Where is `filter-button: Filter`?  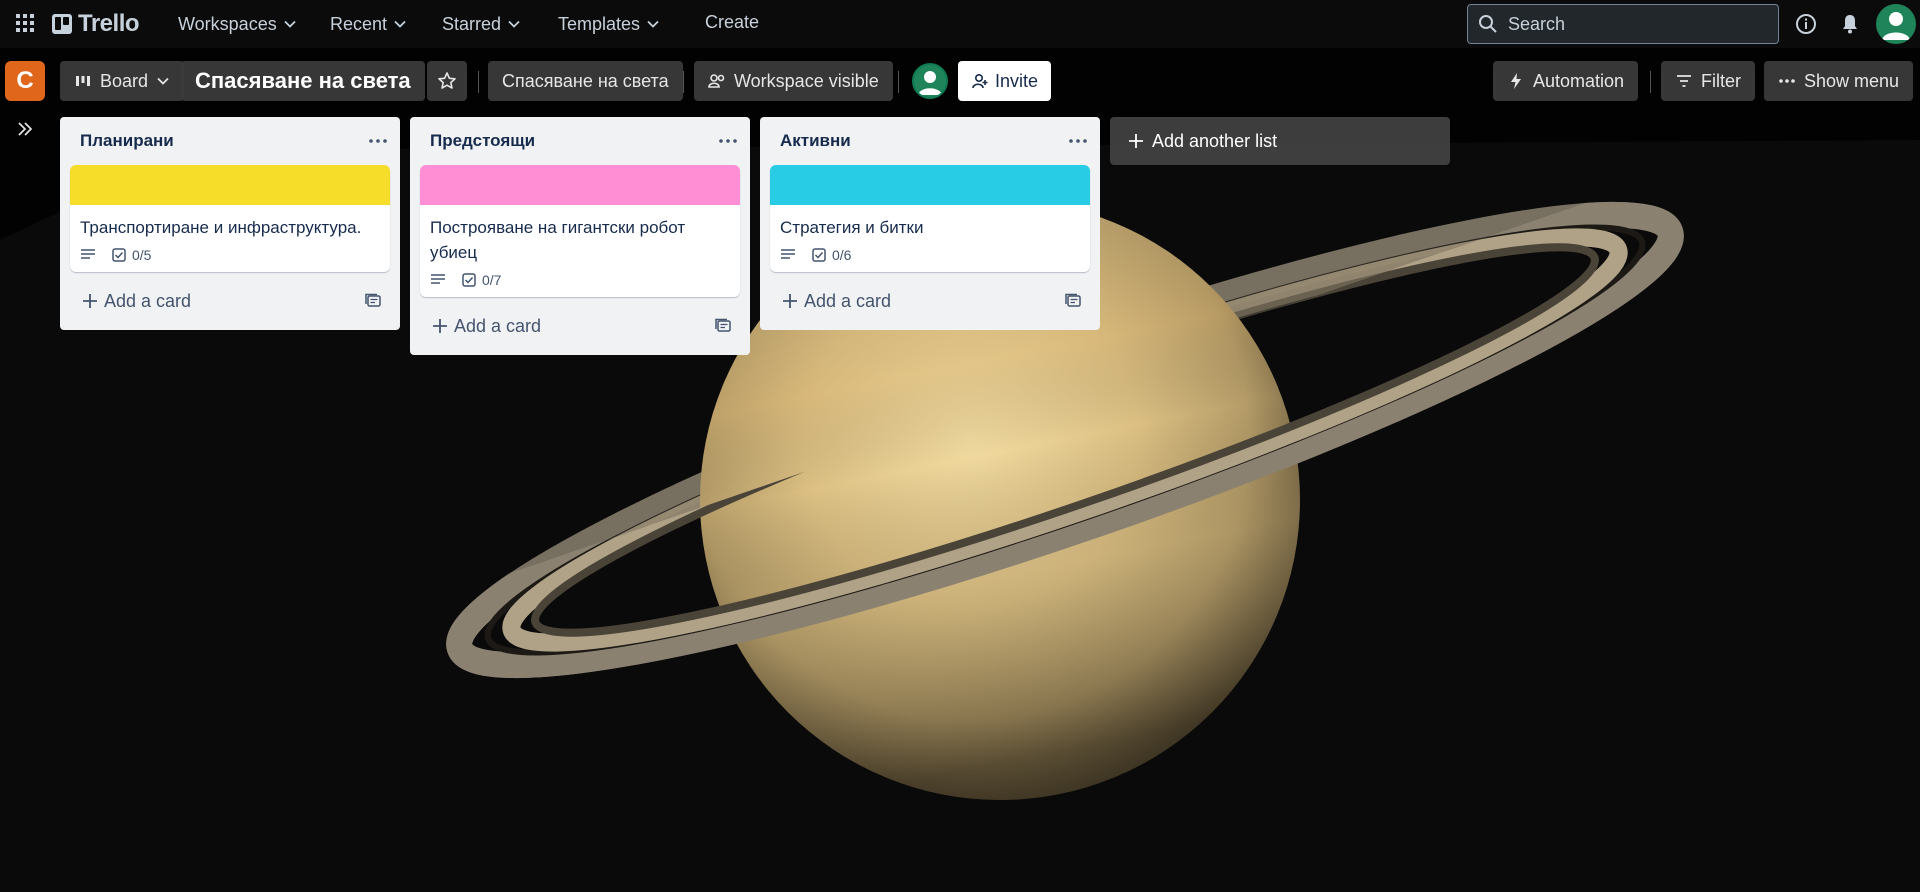
filter-button: Filter is located at coordinates (1708, 81).